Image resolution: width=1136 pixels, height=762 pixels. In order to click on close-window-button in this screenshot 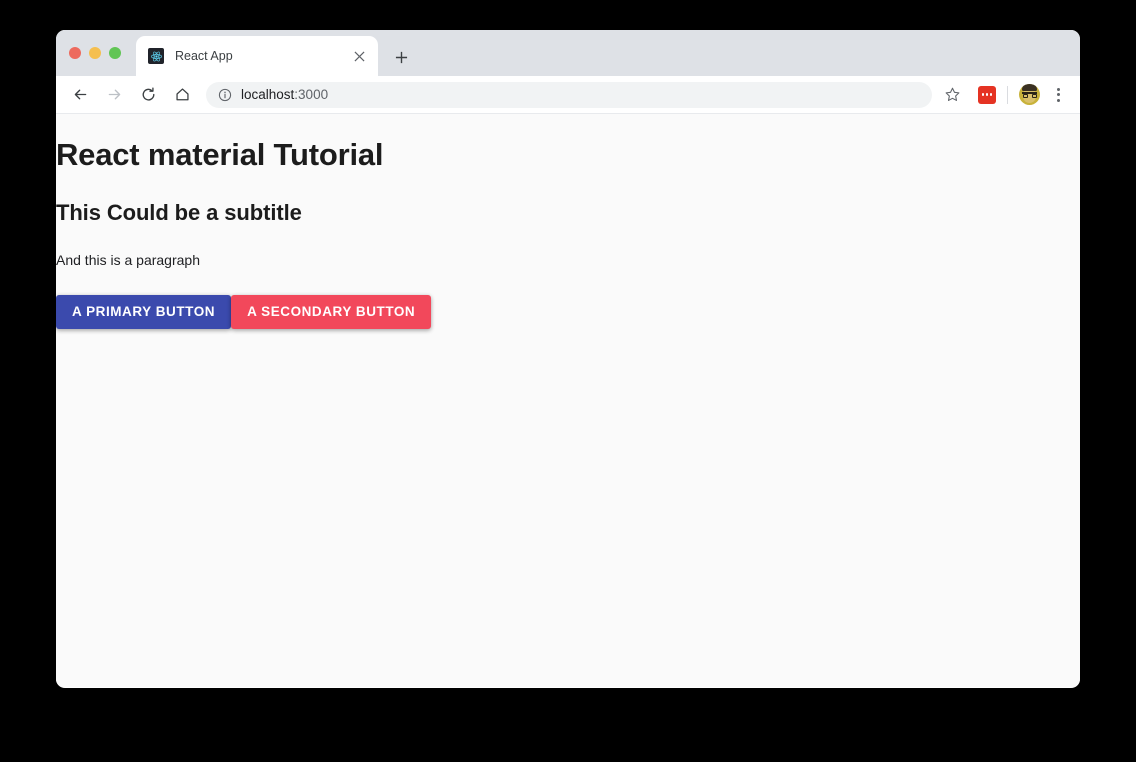, I will do `click(75, 53)`.